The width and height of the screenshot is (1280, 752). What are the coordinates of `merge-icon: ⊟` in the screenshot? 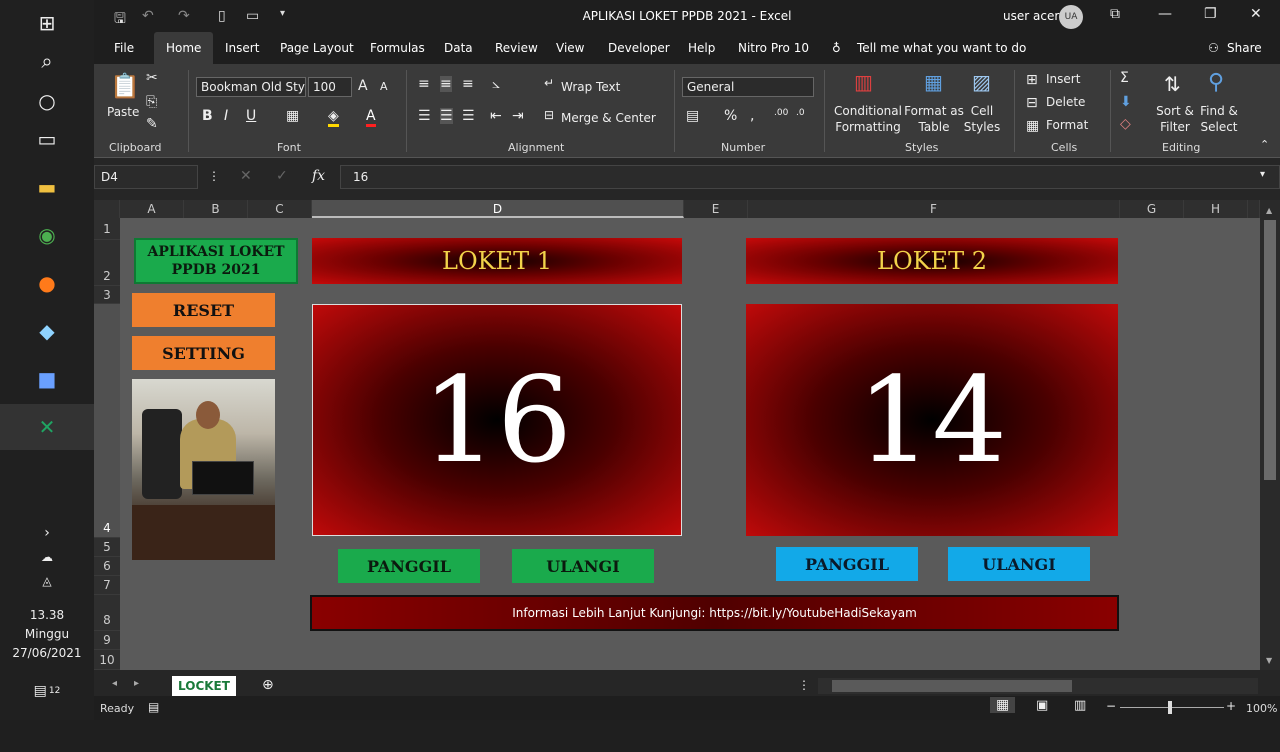 It's located at (549, 115).